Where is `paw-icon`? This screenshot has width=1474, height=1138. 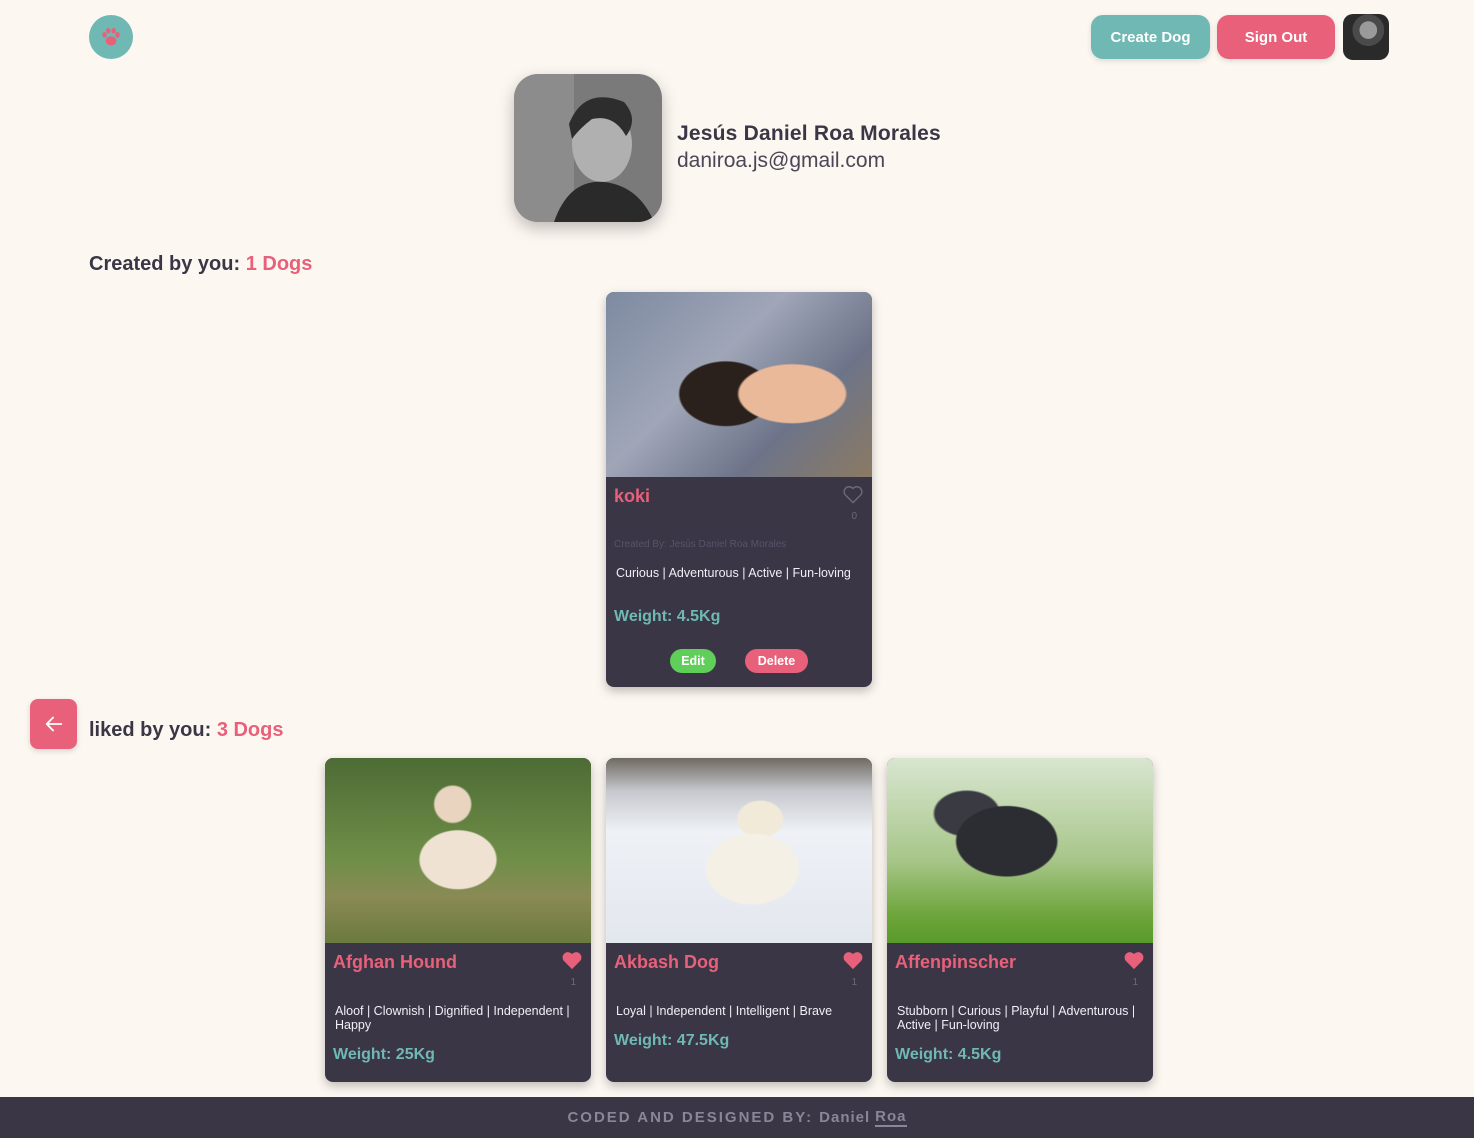 paw-icon is located at coordinates (111, 36).